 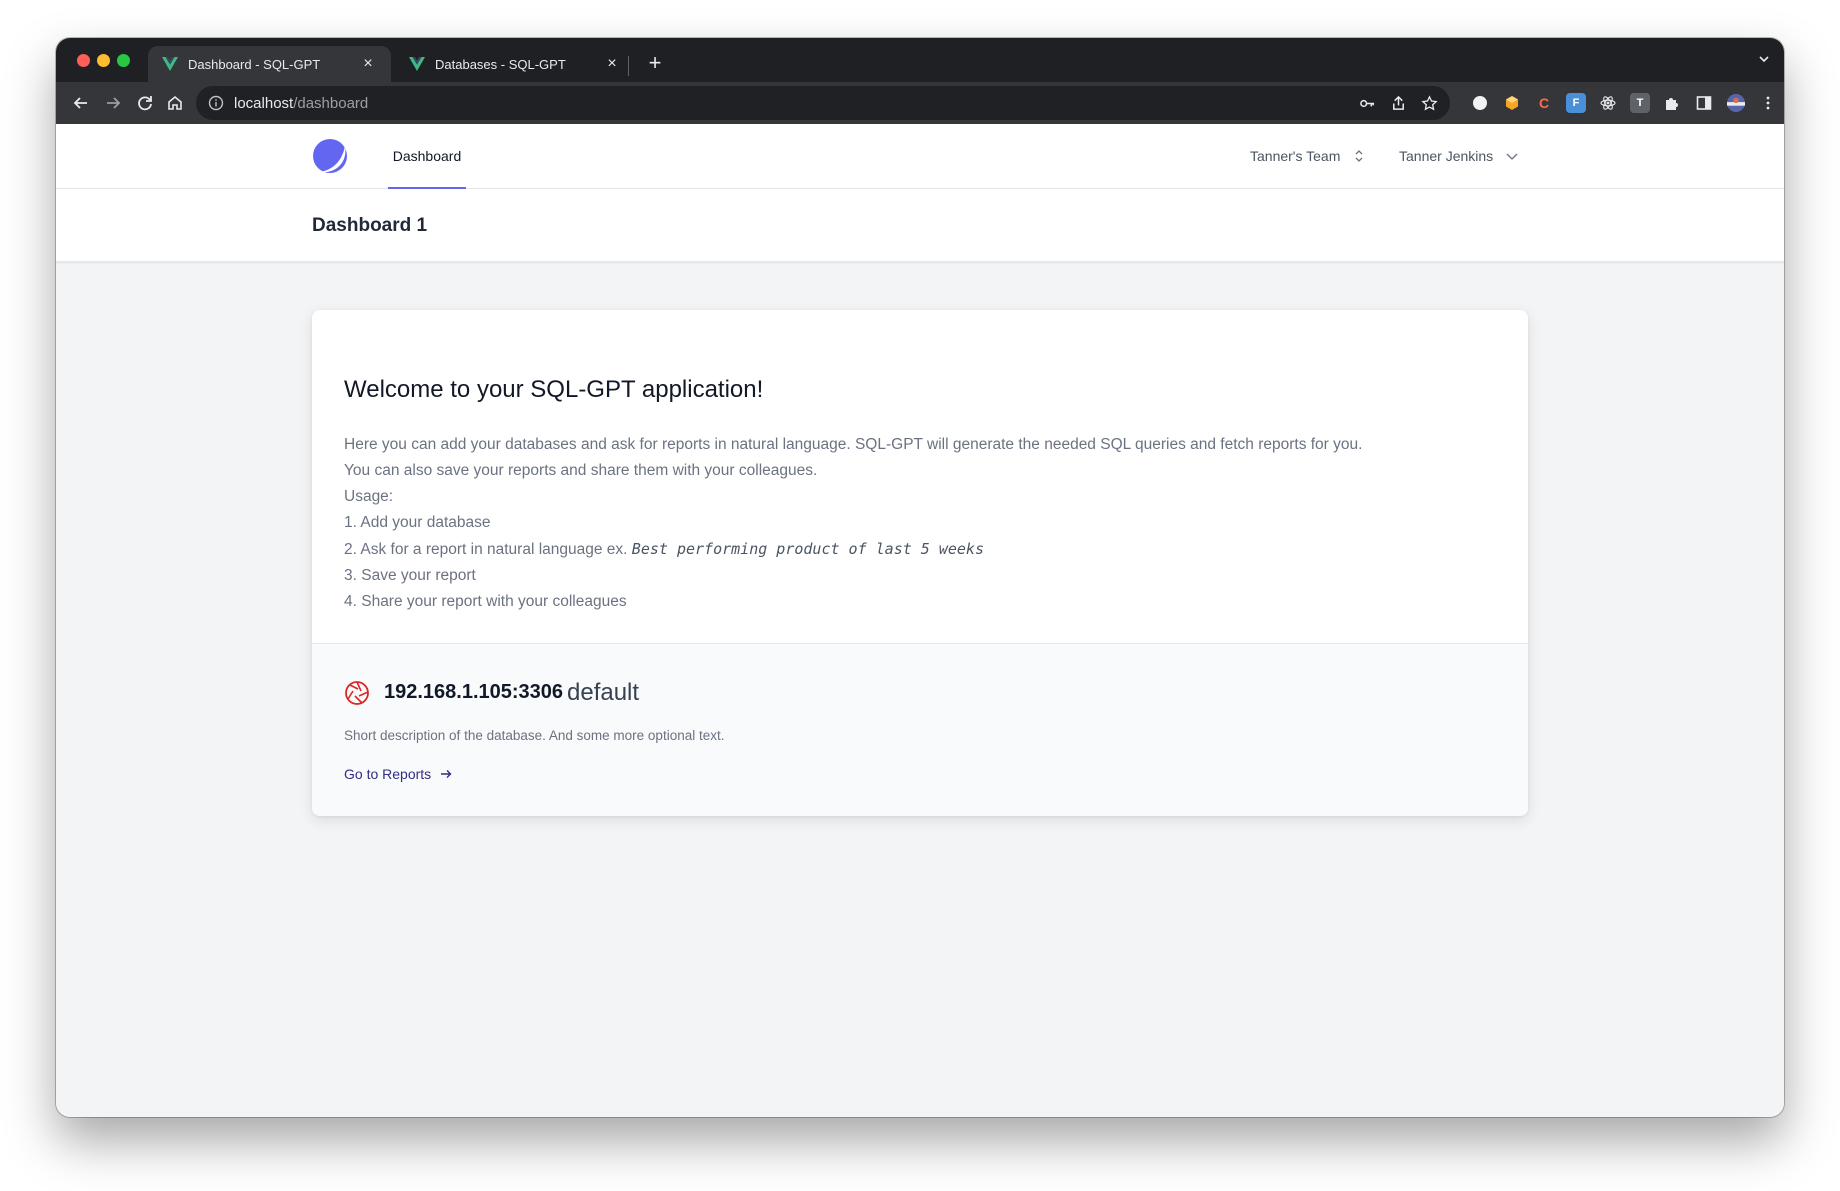 I want to click on share-icon, so click(x=1398, y=103).